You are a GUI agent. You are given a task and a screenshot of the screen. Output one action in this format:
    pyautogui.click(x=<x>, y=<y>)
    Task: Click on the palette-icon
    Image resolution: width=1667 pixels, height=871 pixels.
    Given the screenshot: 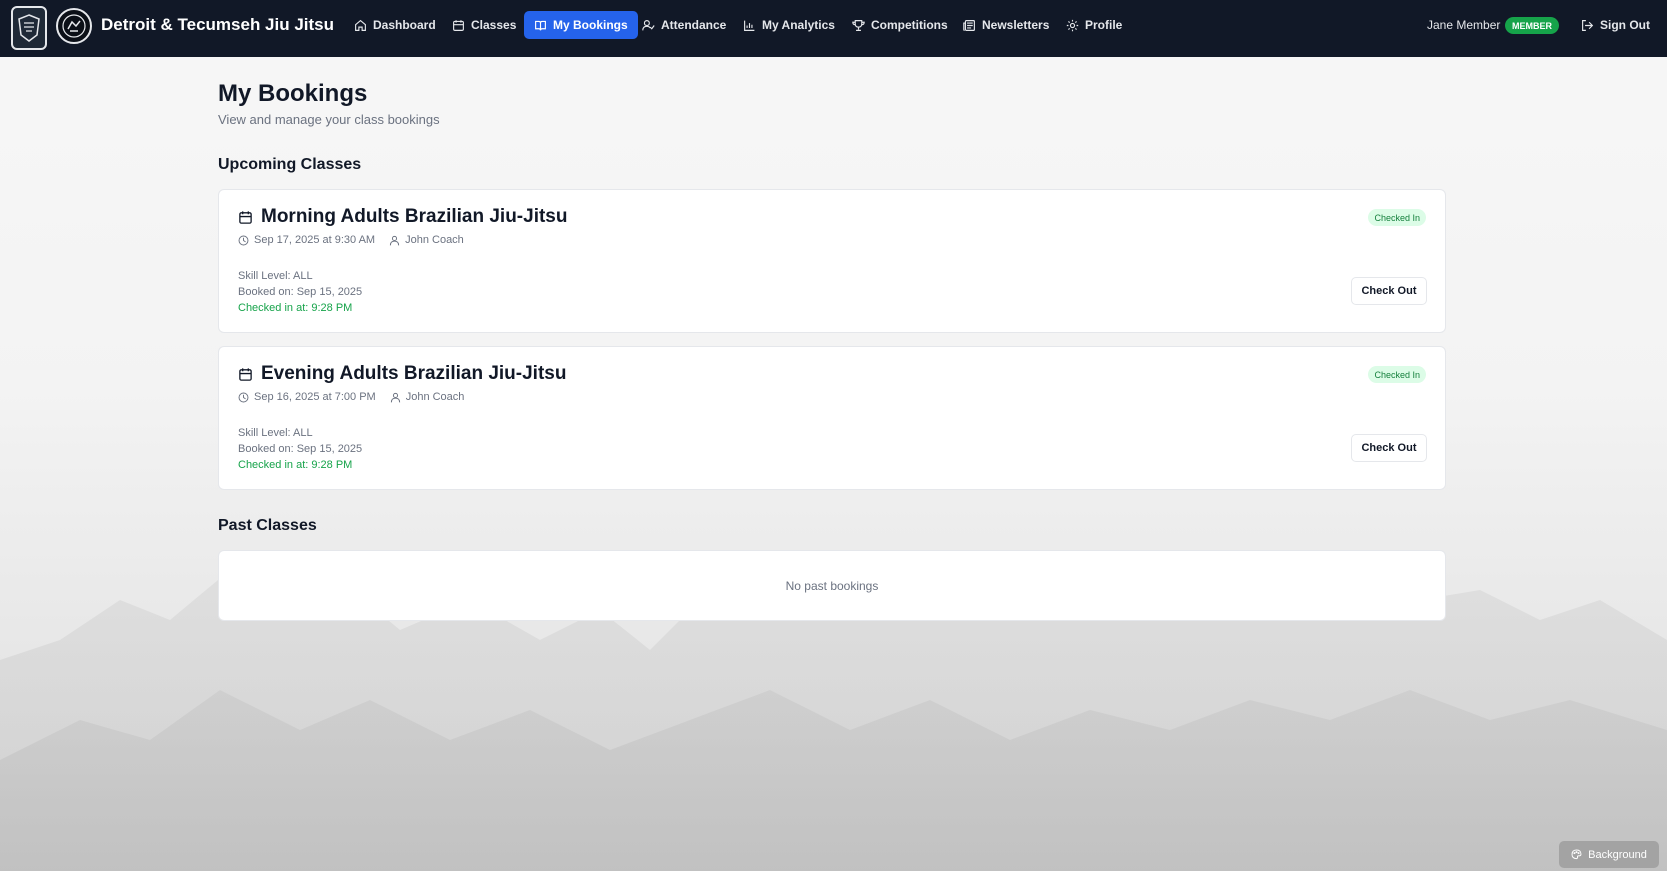 What is the action you would take?
    pyautogui.click(x=1576, y=854)
    